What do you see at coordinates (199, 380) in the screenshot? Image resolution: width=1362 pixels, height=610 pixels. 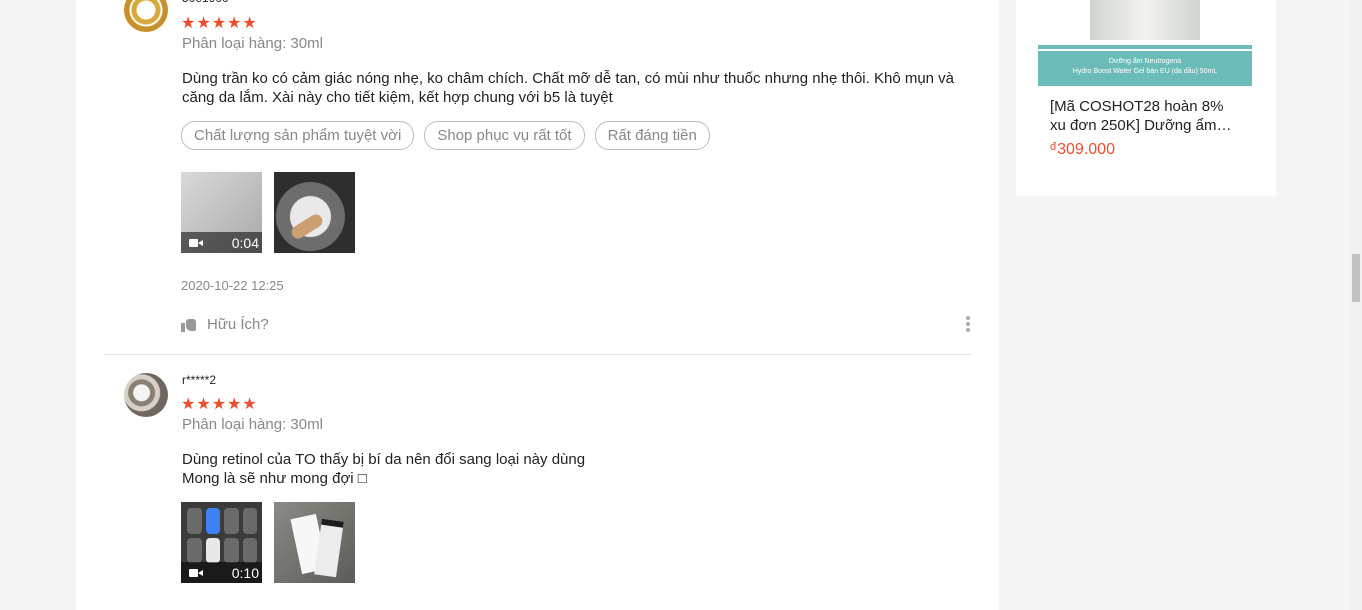 I see `review-username: r*****2` at bounding box center [199, 380].